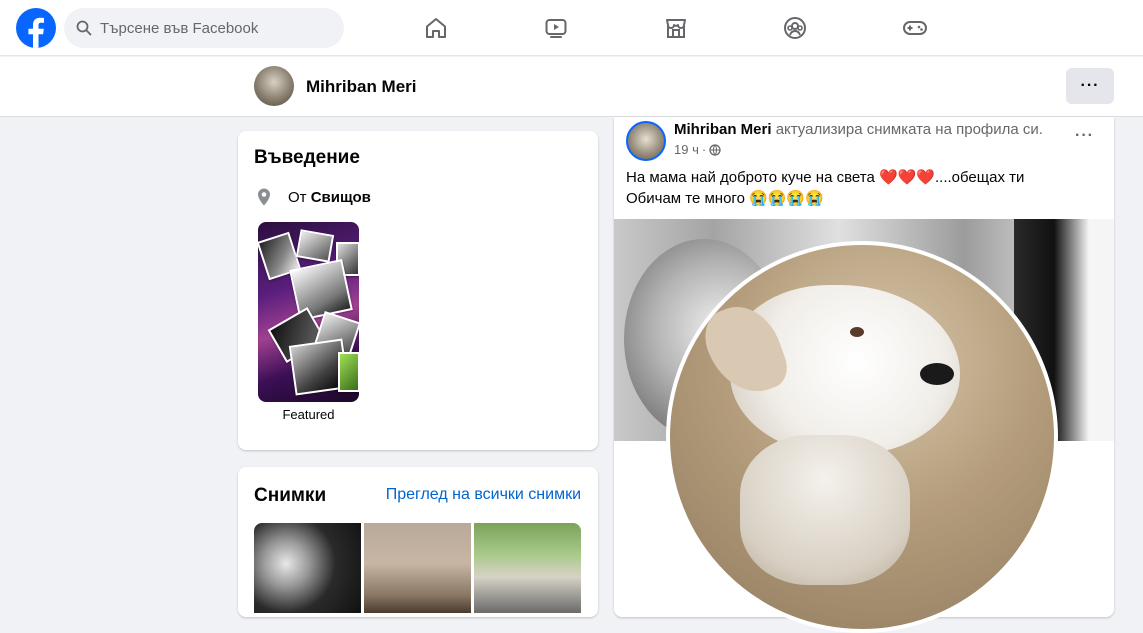 The width and height of the screenshot is (1143, 633). Describe the element at coordinates (308, 414) in the screenshot. I see `featured-label: Featured` at that location.